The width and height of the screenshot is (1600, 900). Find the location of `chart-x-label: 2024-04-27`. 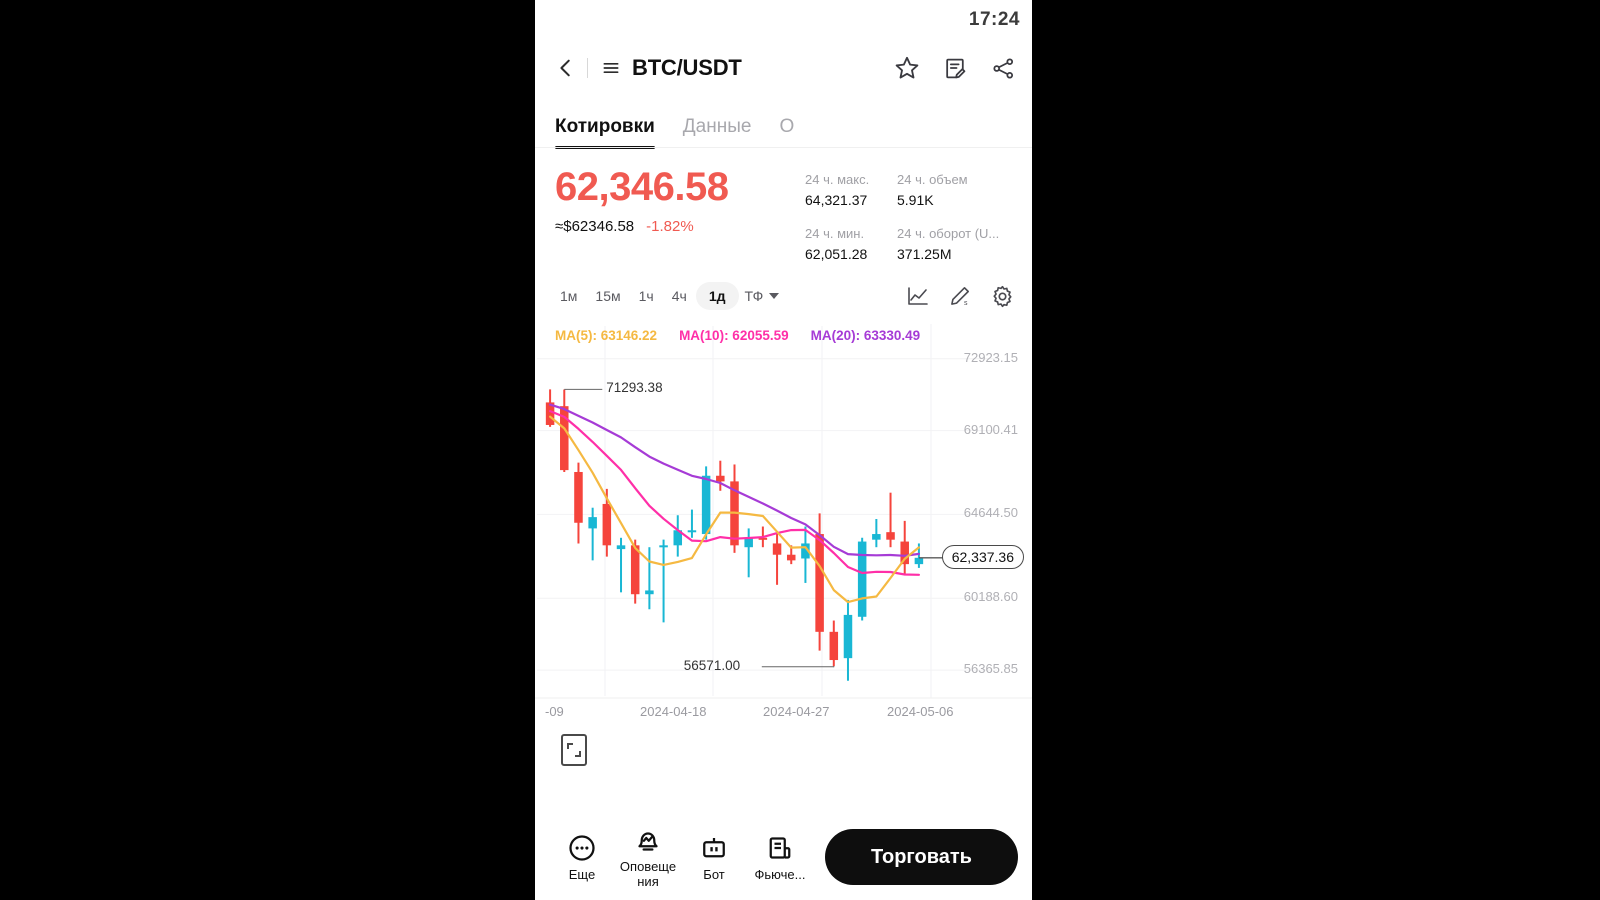

chart-x-label: 2024-04-27 is located at coordinates (796, 711).